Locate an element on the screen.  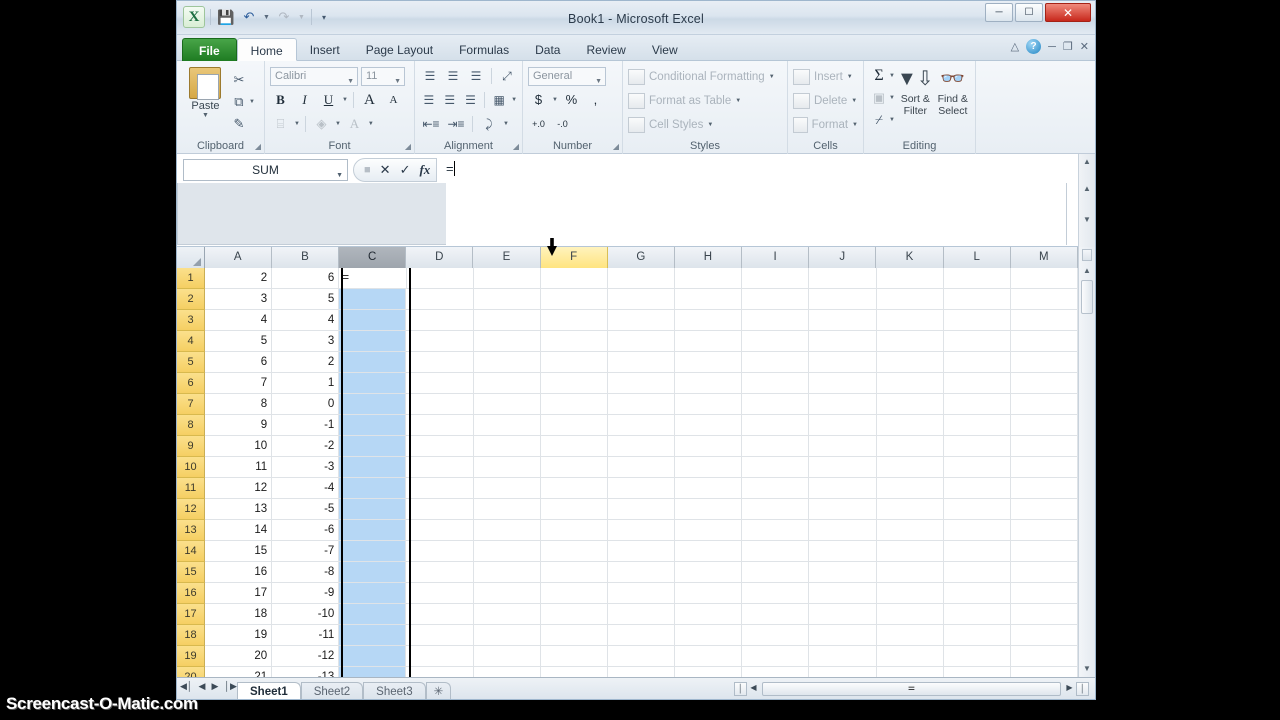
cell-D14 is located at coordinates (440, 551).